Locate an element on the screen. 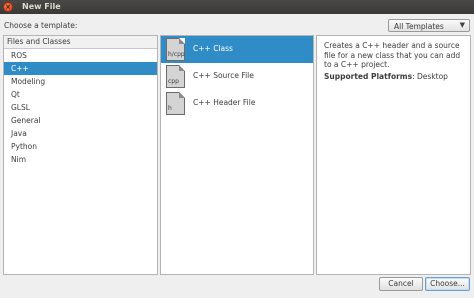 The image size is (474, 298). template-filter-dropdown: All Templates ▼ is located at coordinates (429, 25).